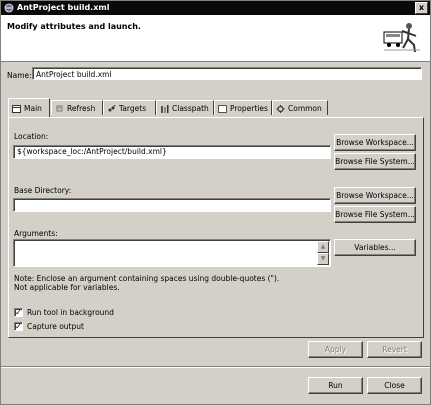 Image resolution: width=431 pixels, height=405 pixels. I want to click on dialog-header: Modify attributes and launch., so click(215, 38).